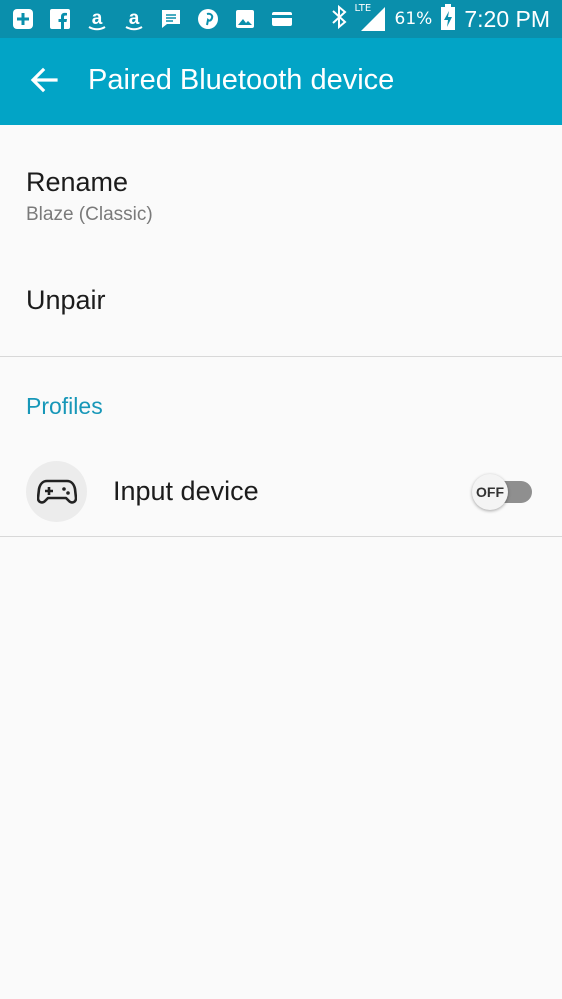  Describe the element at coordinates (241, 80) in the screenshot. I see `page-title: Paired Bluetooth device` at that location.